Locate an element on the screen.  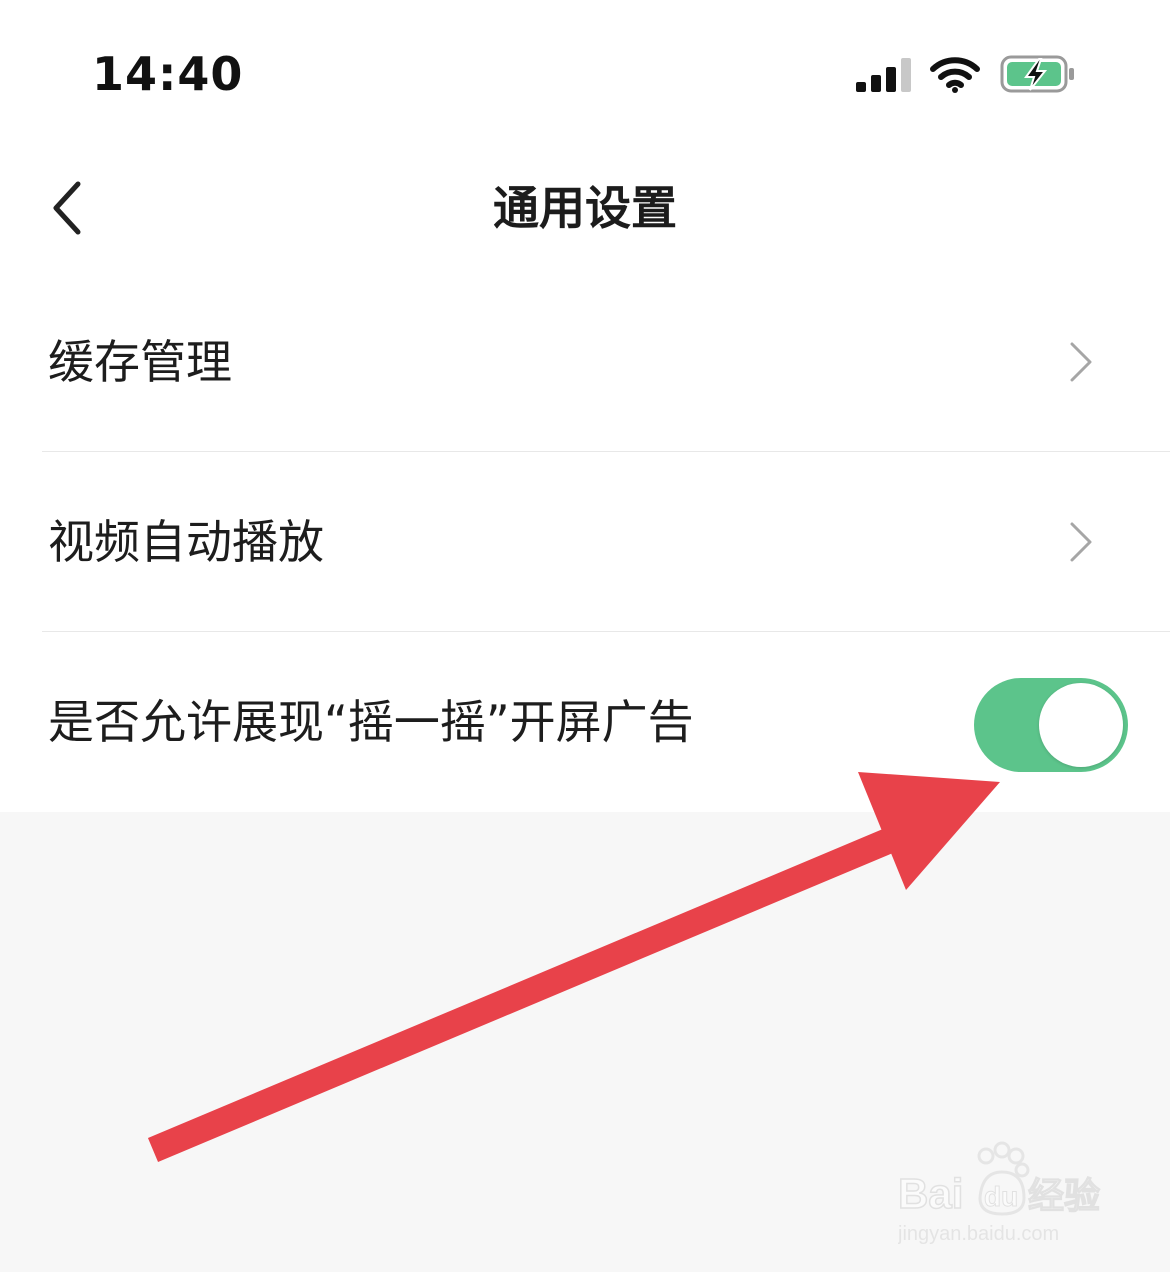
status-time: 14:40 is located at coordinates (168, 74).